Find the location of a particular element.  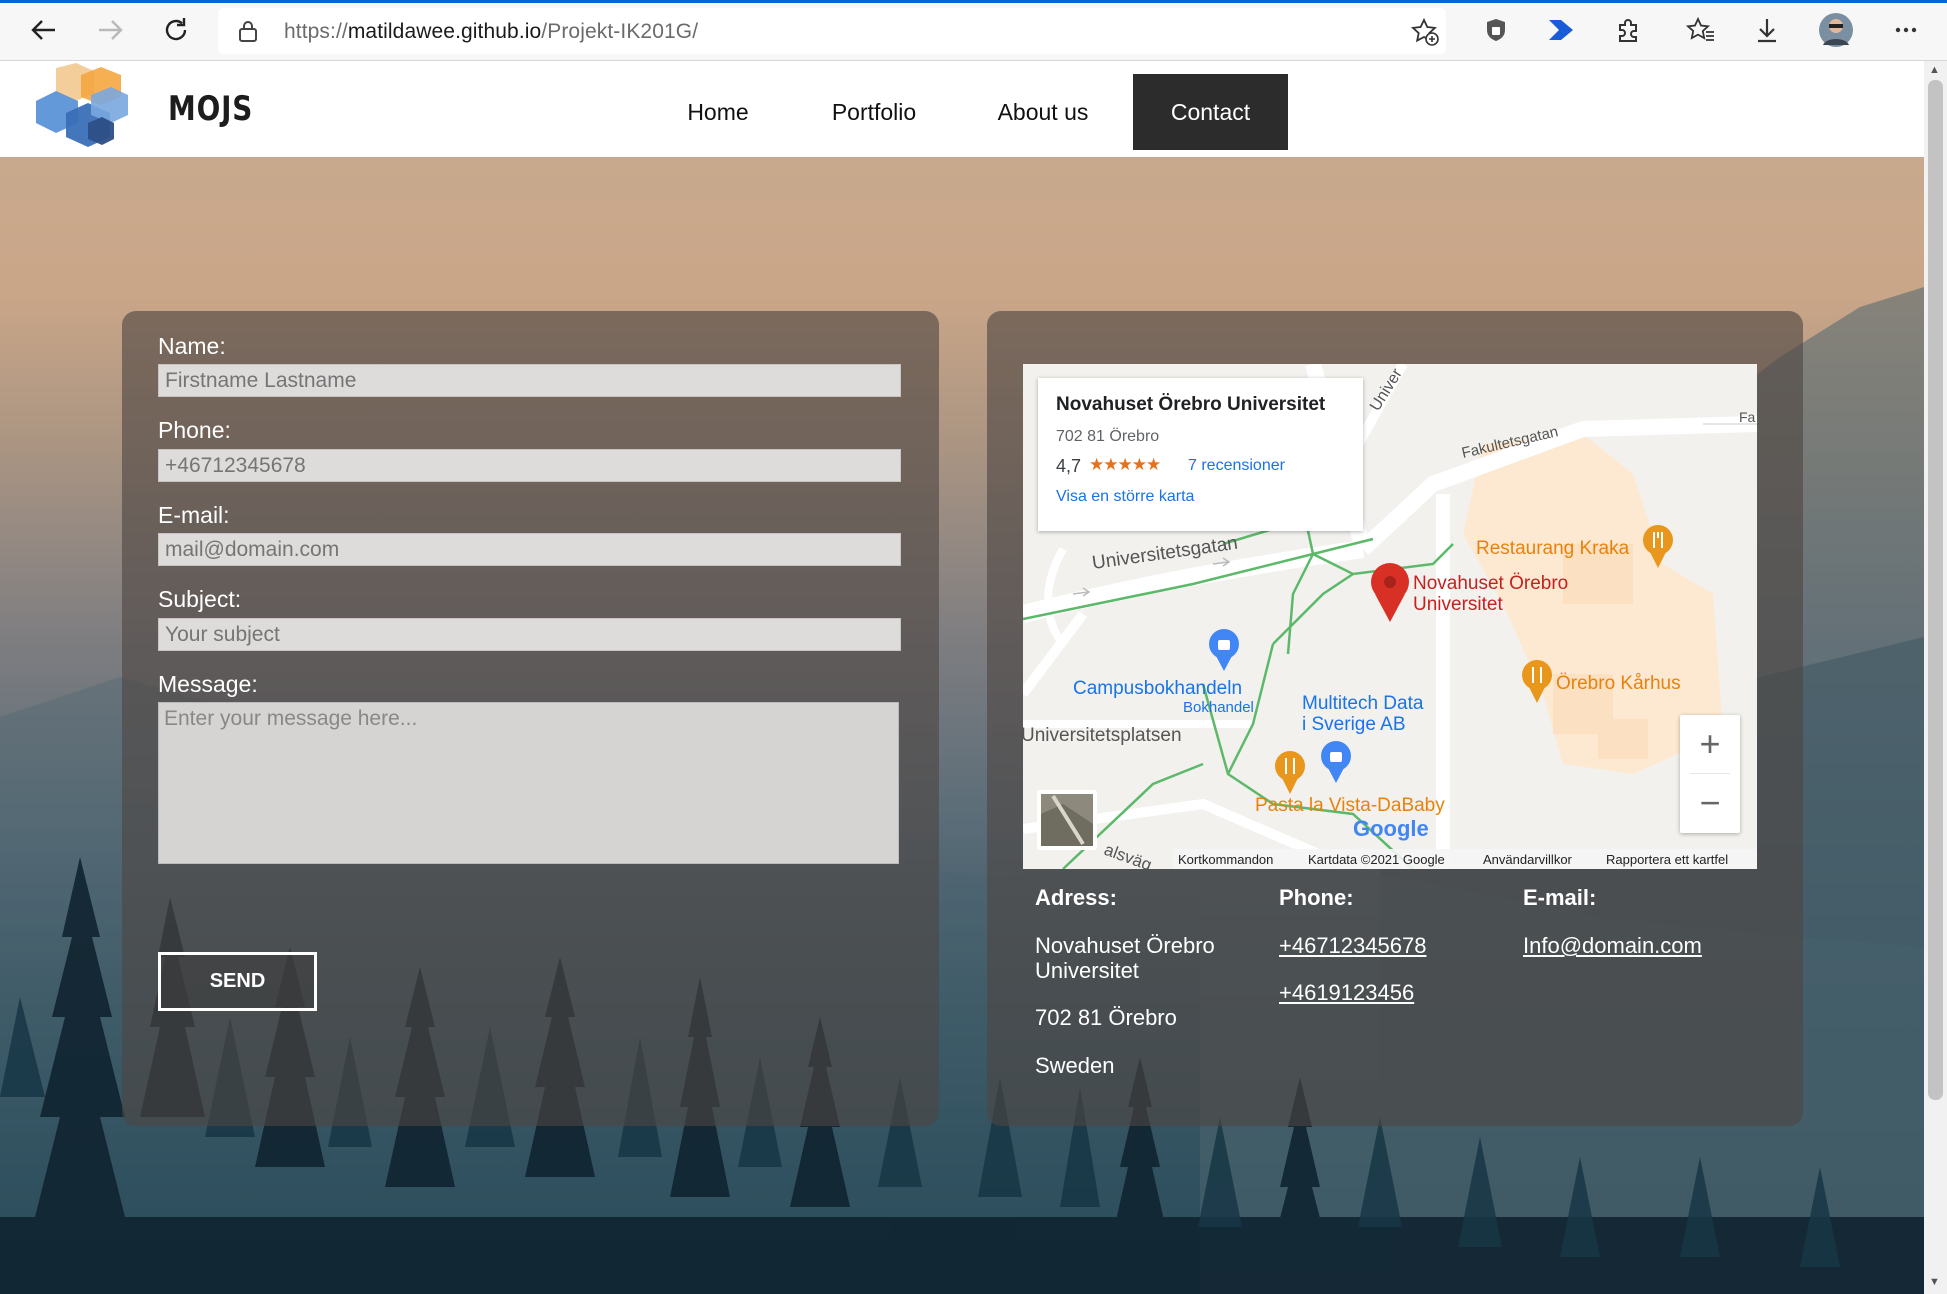

phone-label: Phone: is located at coordinates (194, 430).